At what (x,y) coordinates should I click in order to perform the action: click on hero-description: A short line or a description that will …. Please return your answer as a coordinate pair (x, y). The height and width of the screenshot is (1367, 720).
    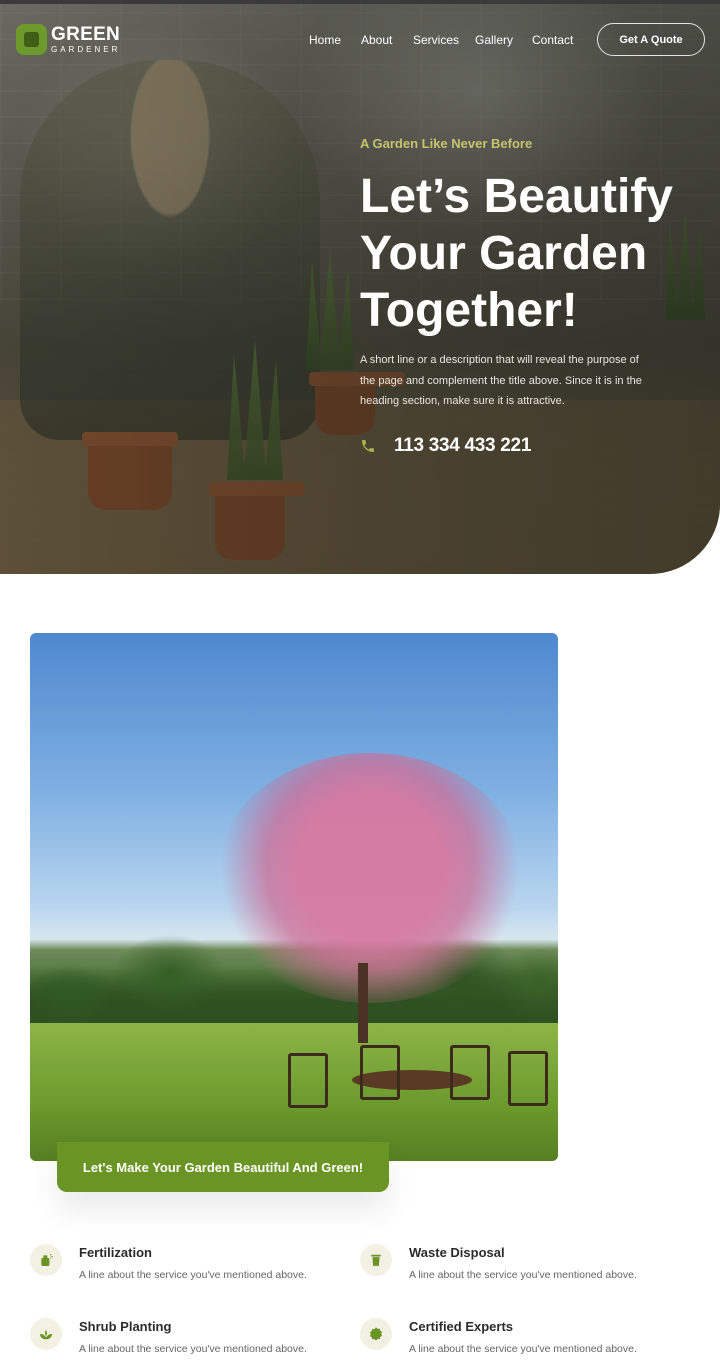
    Looking at the image, I should click on (501, 380).